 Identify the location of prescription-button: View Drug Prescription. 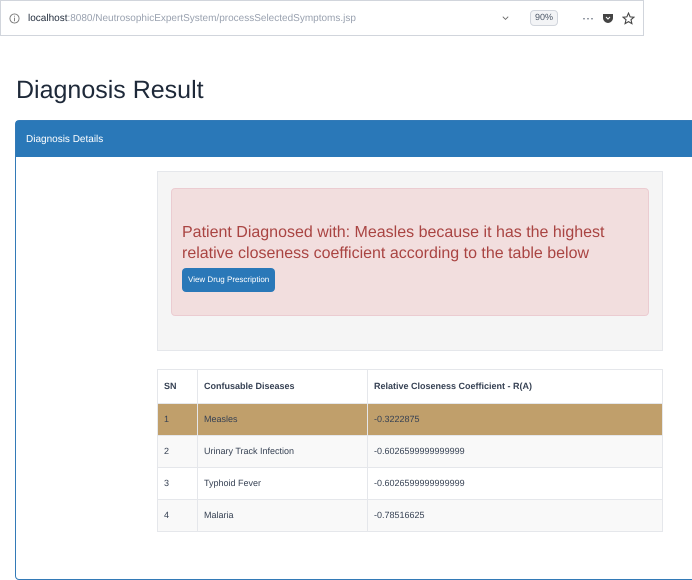
(229, 280).